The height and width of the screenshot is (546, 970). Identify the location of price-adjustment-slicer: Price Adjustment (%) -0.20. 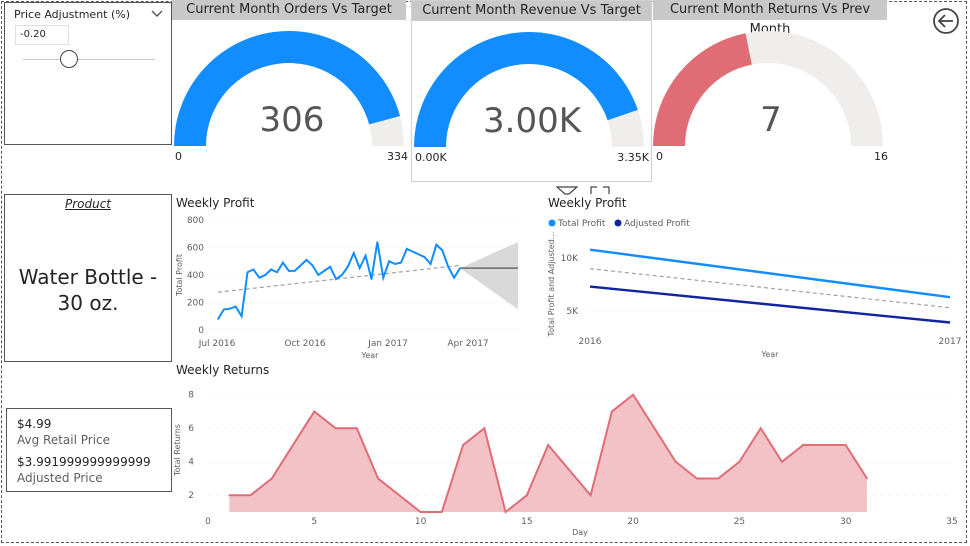
(88, 73).